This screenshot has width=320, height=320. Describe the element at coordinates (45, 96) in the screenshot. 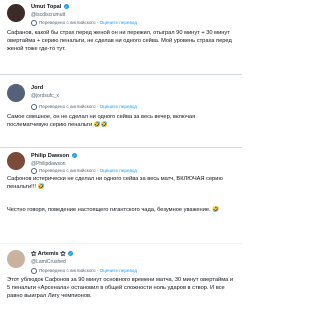

I see `author-handle: @jordsufc_x` at that location.